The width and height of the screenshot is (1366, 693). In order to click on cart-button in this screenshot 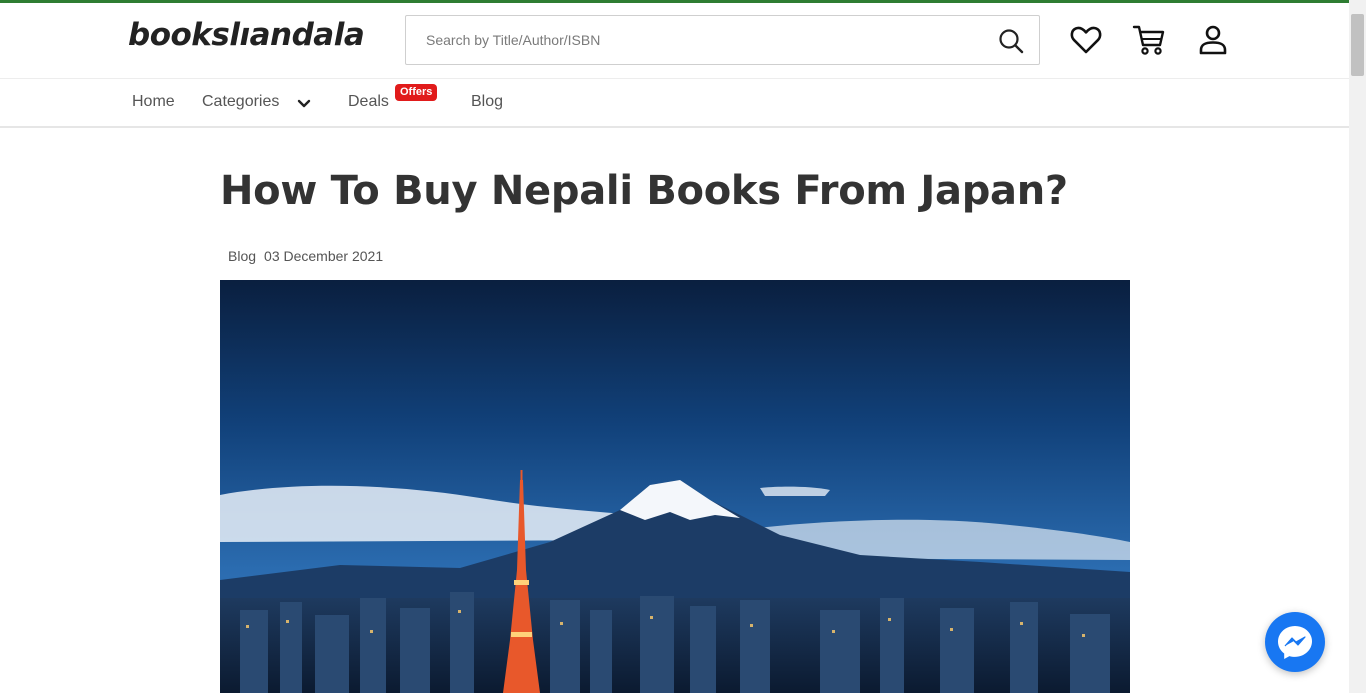, I will do `click(1149, 40)`.